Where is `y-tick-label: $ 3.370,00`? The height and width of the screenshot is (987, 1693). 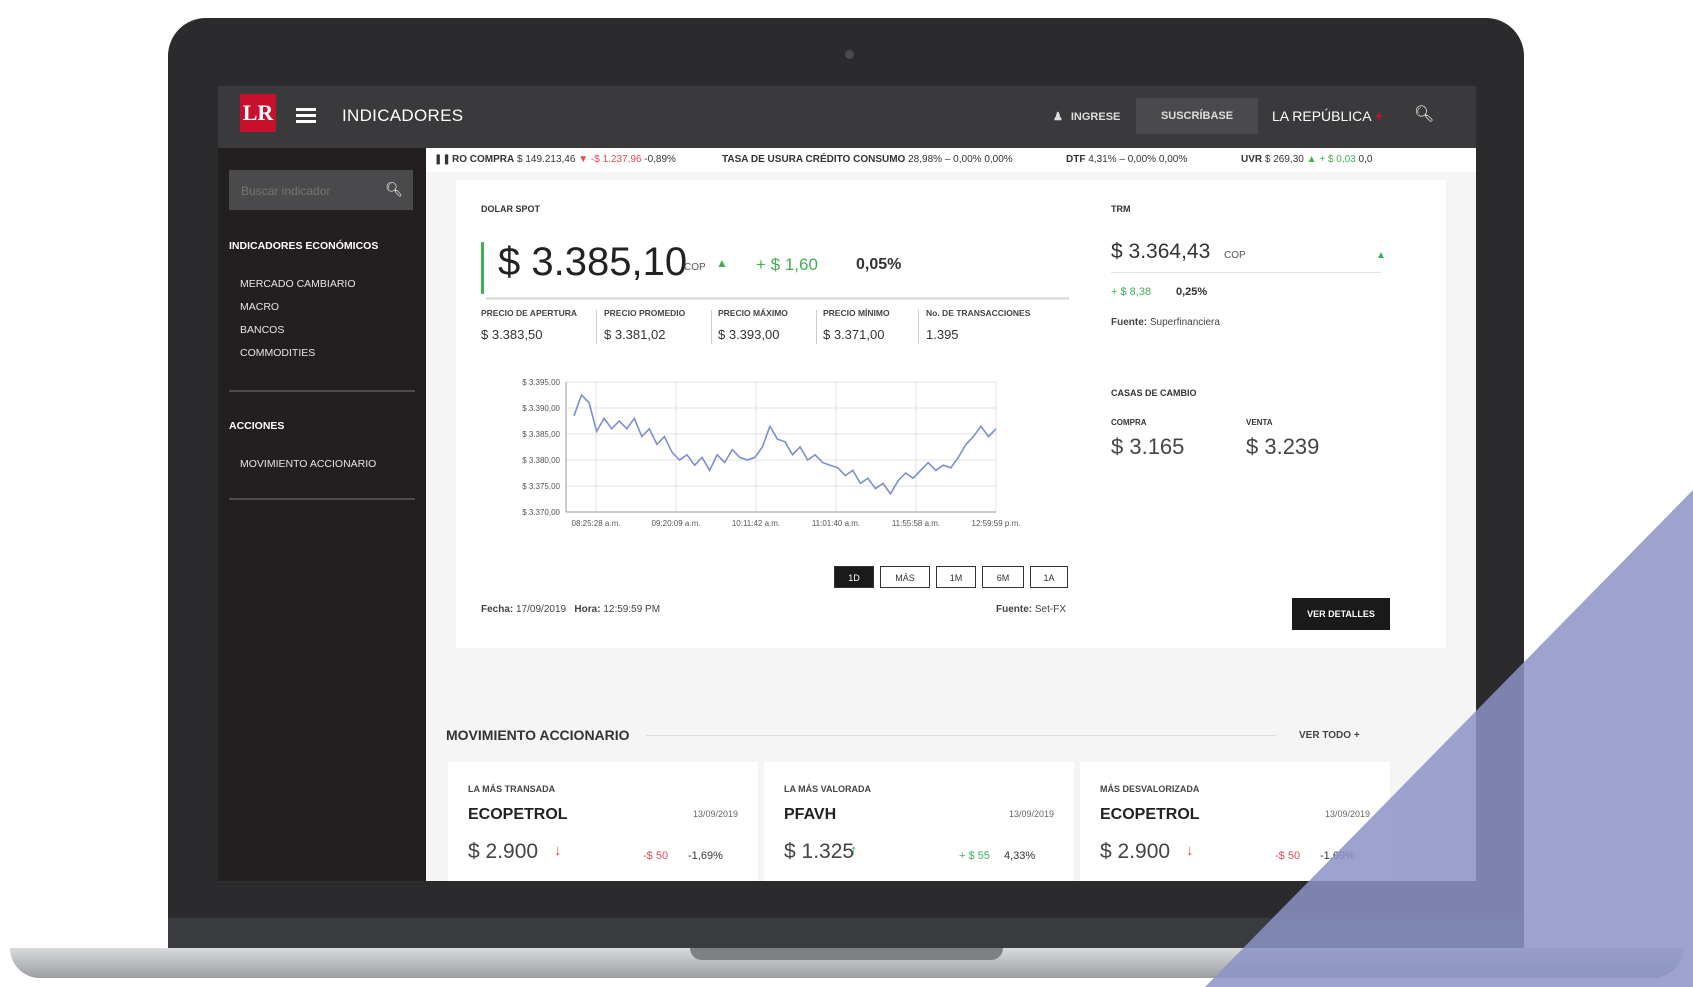
y-tick-label: $ 3.370,00 is located at coordinates (541, 512).